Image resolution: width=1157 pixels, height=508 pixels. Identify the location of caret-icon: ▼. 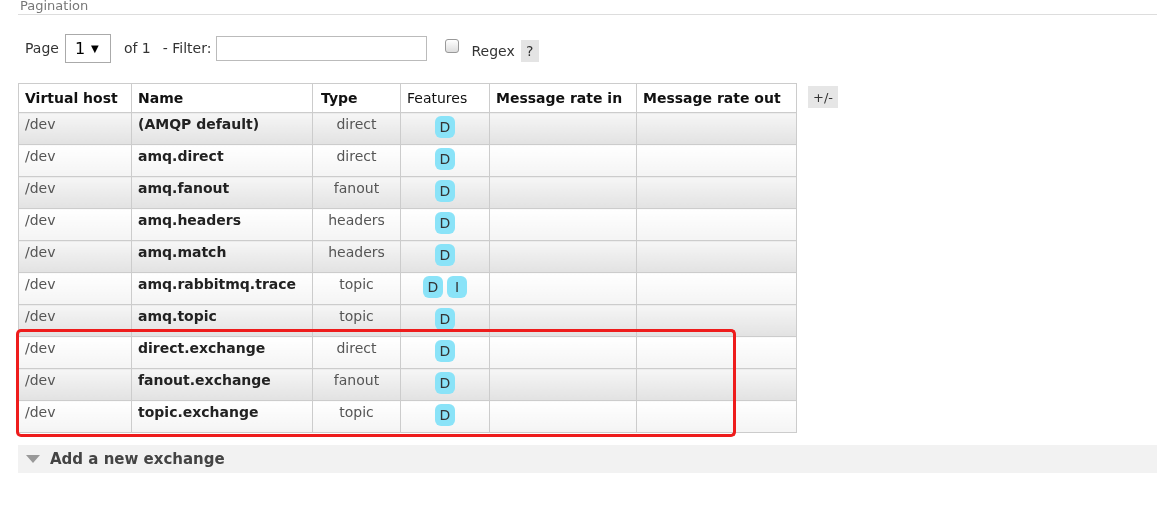
(95, 48).